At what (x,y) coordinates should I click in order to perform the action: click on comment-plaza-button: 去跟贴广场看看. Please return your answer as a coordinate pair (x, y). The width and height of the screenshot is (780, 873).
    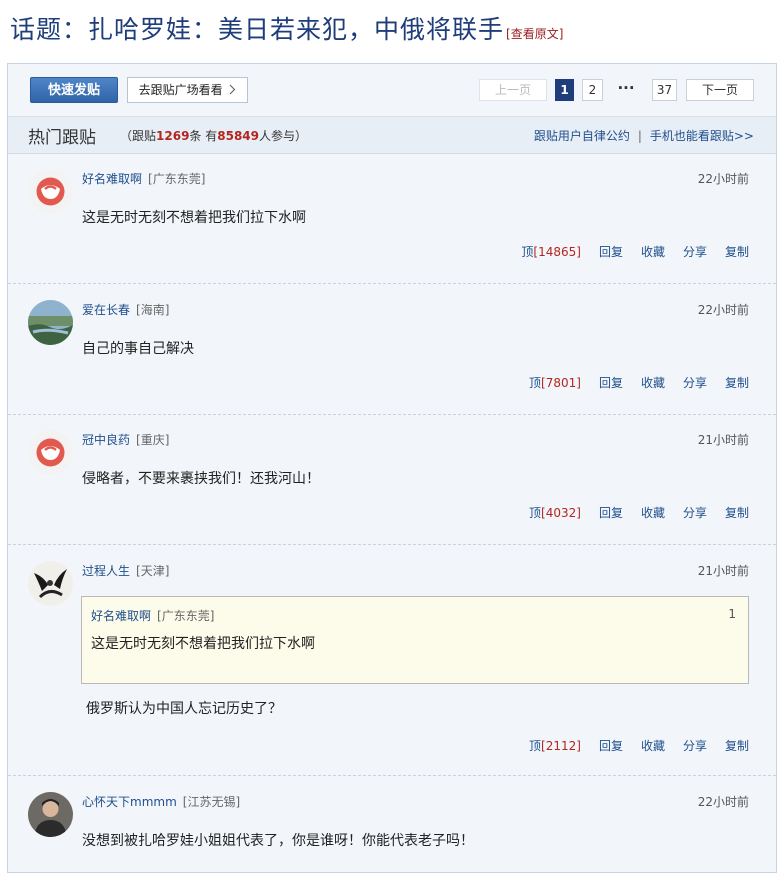
    Looking at the image, I should click on (187, 90).